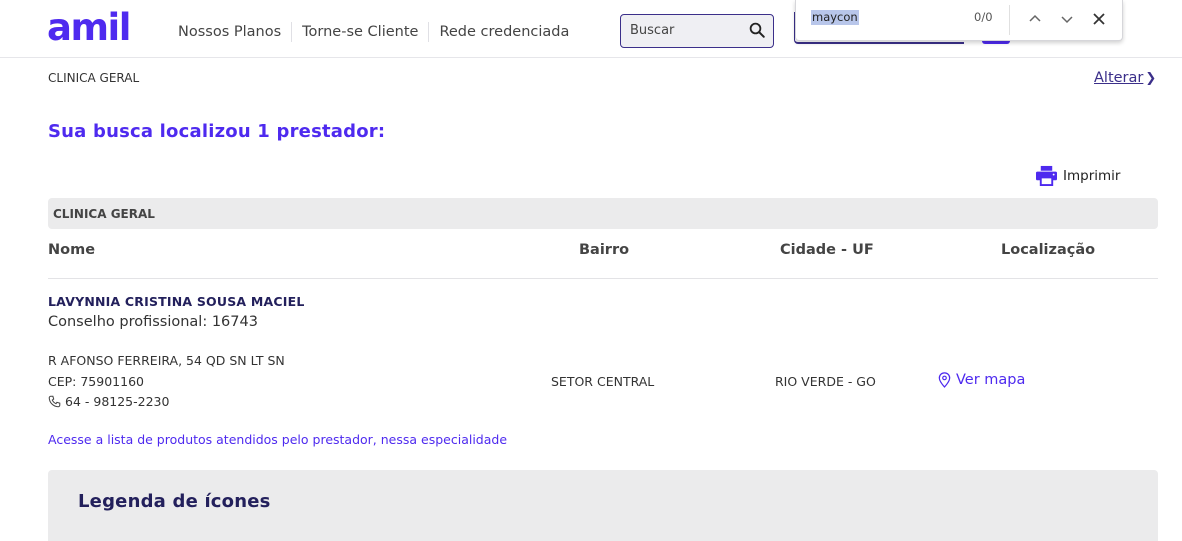 The width and height of the screenshot is (1182, 541). Describe the element at coordinates (835, 17) in the screenshot. I see `find-input: maycon` at that location.